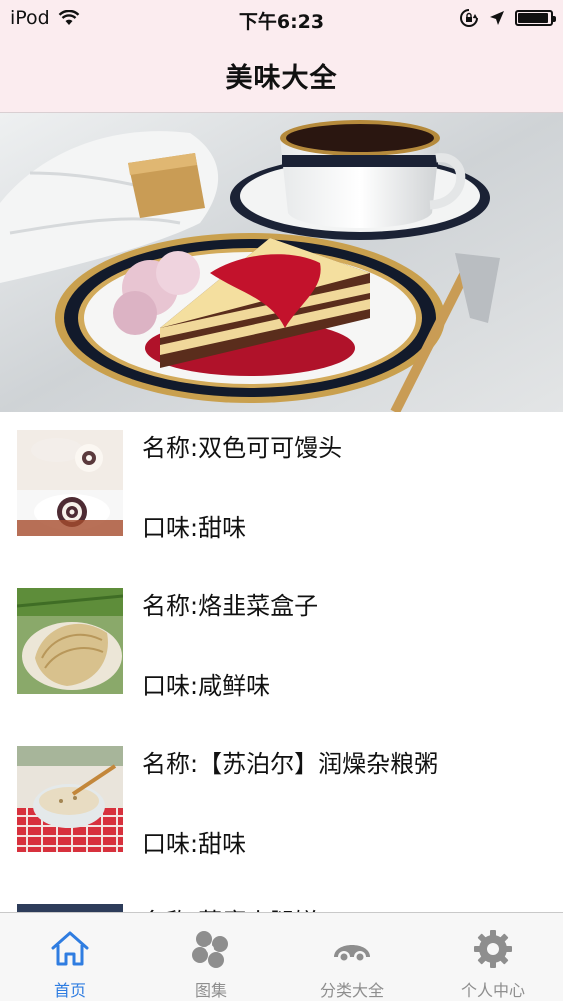  I want to click on tab-home: 首页, so click(70, 957).